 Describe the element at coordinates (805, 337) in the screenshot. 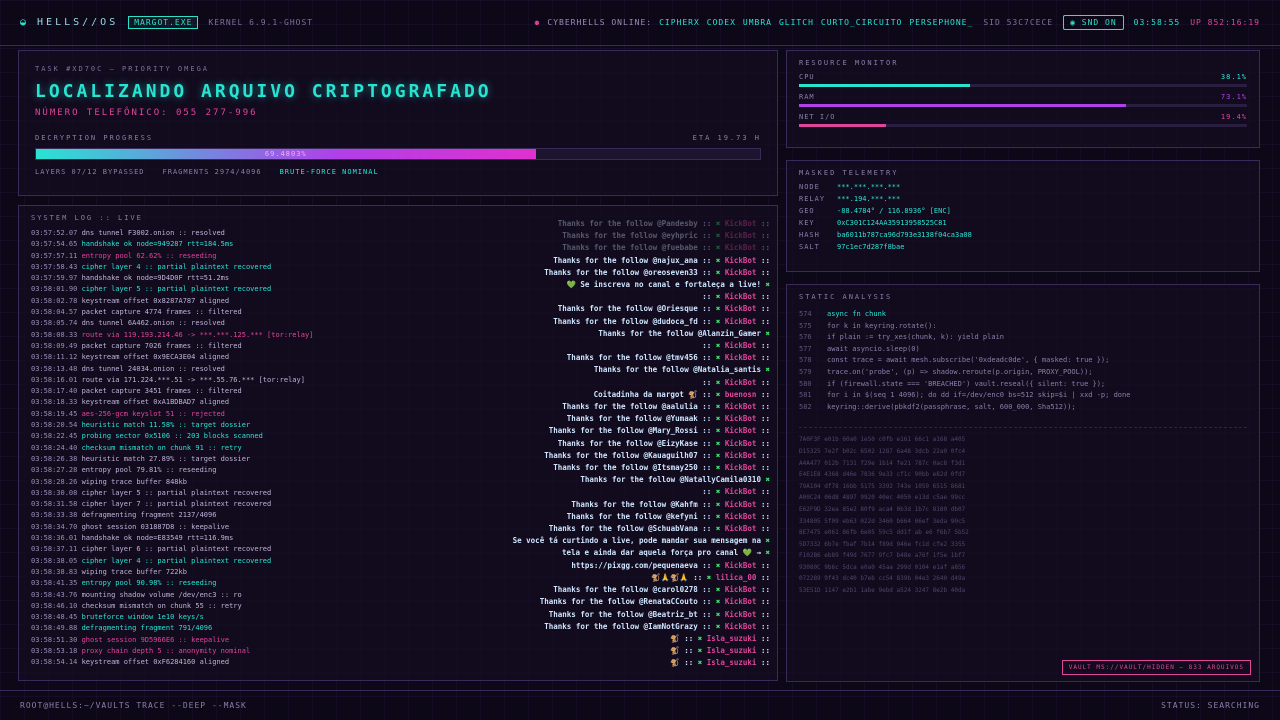

I see `line-number: 576` at that location.